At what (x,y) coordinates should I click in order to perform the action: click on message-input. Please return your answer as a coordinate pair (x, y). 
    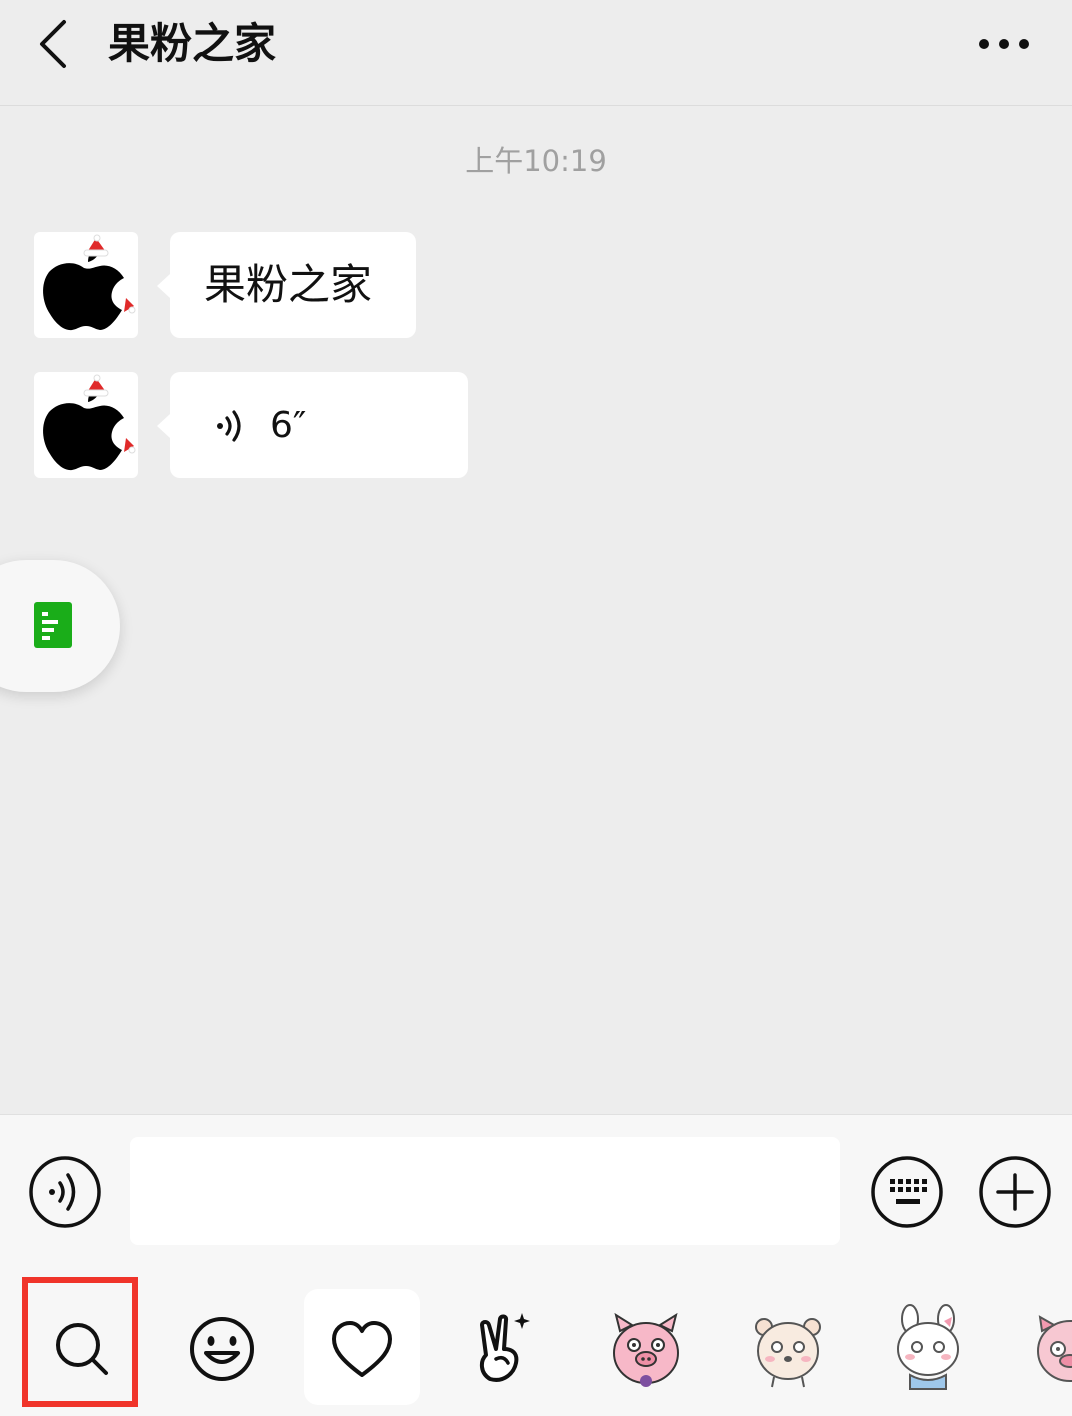
    Looking at the image, I should click on (485, 1191).